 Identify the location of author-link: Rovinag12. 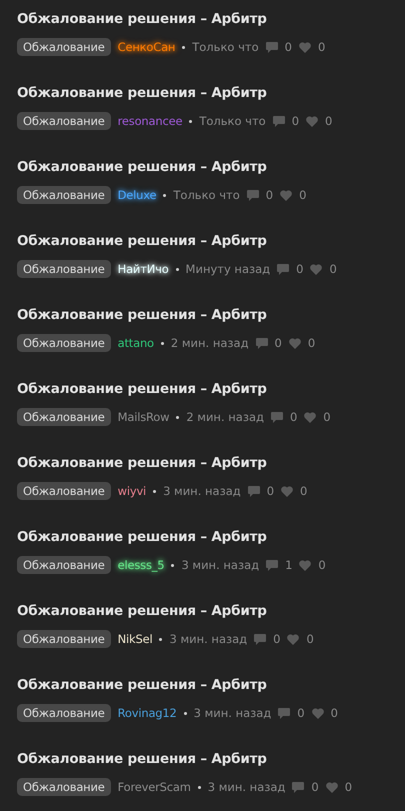
(147, 713).